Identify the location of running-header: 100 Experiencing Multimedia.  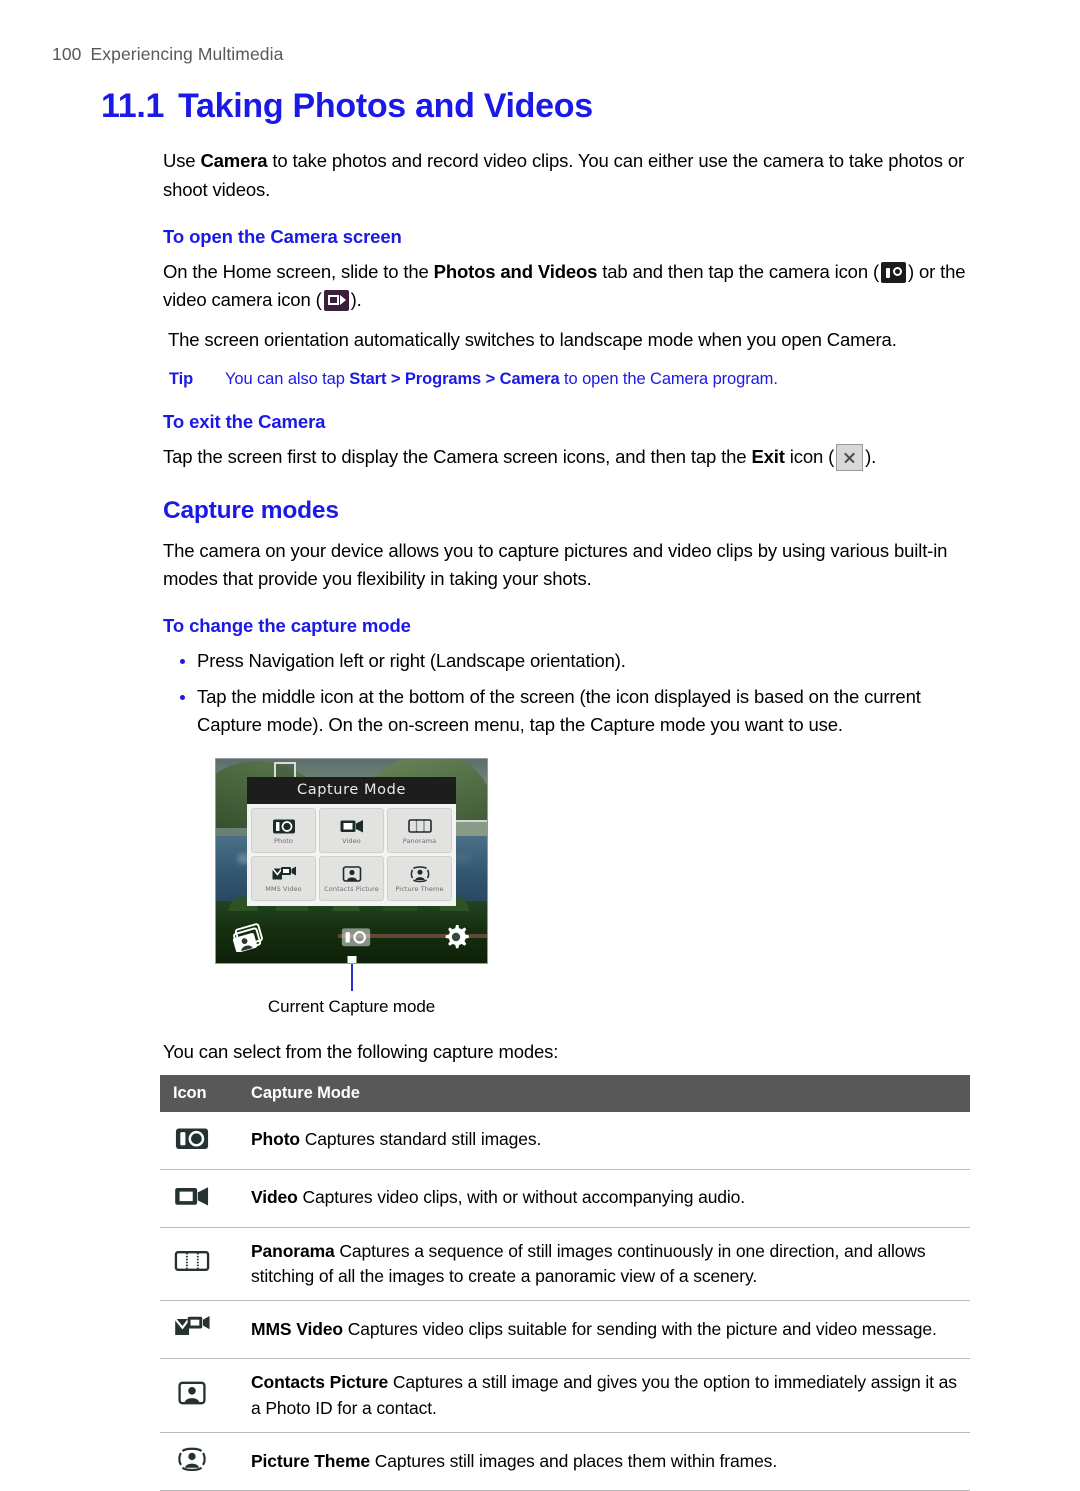
(167, 54).